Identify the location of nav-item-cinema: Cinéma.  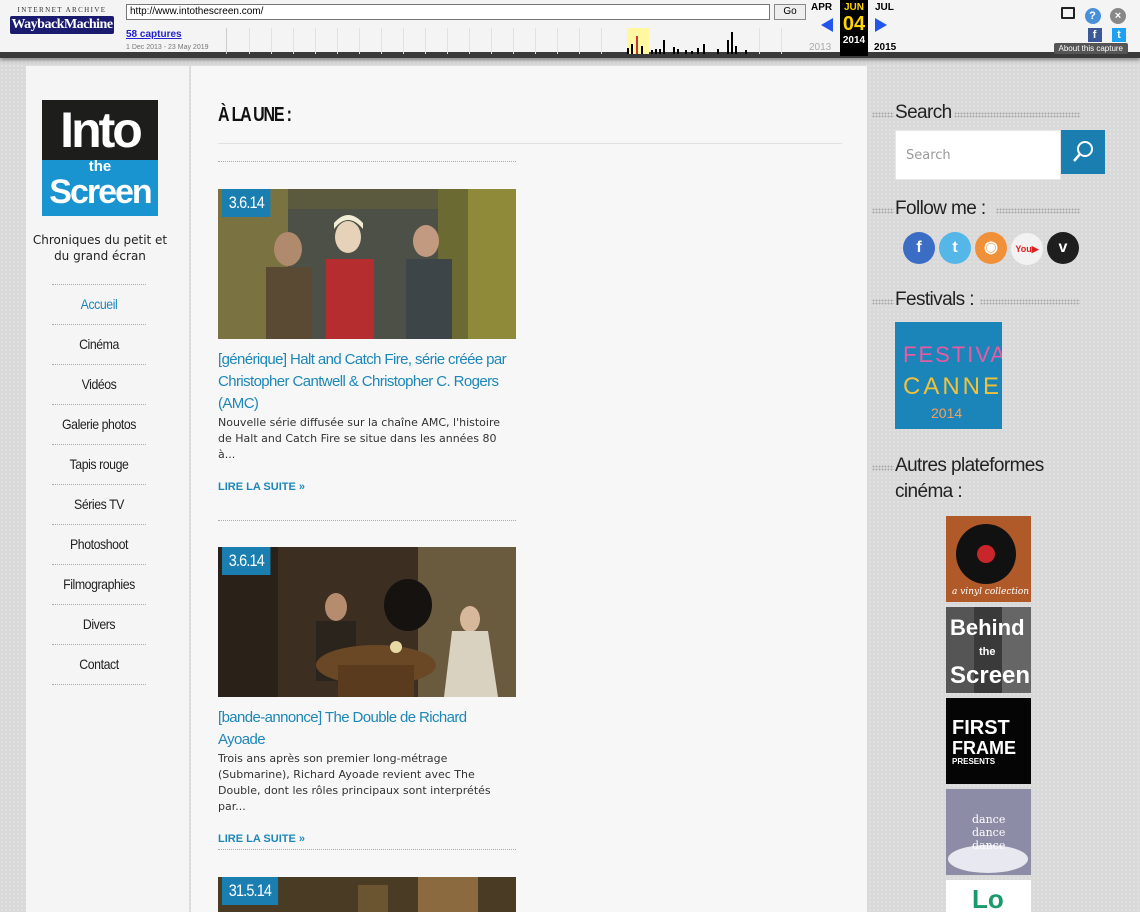
(99, 344).